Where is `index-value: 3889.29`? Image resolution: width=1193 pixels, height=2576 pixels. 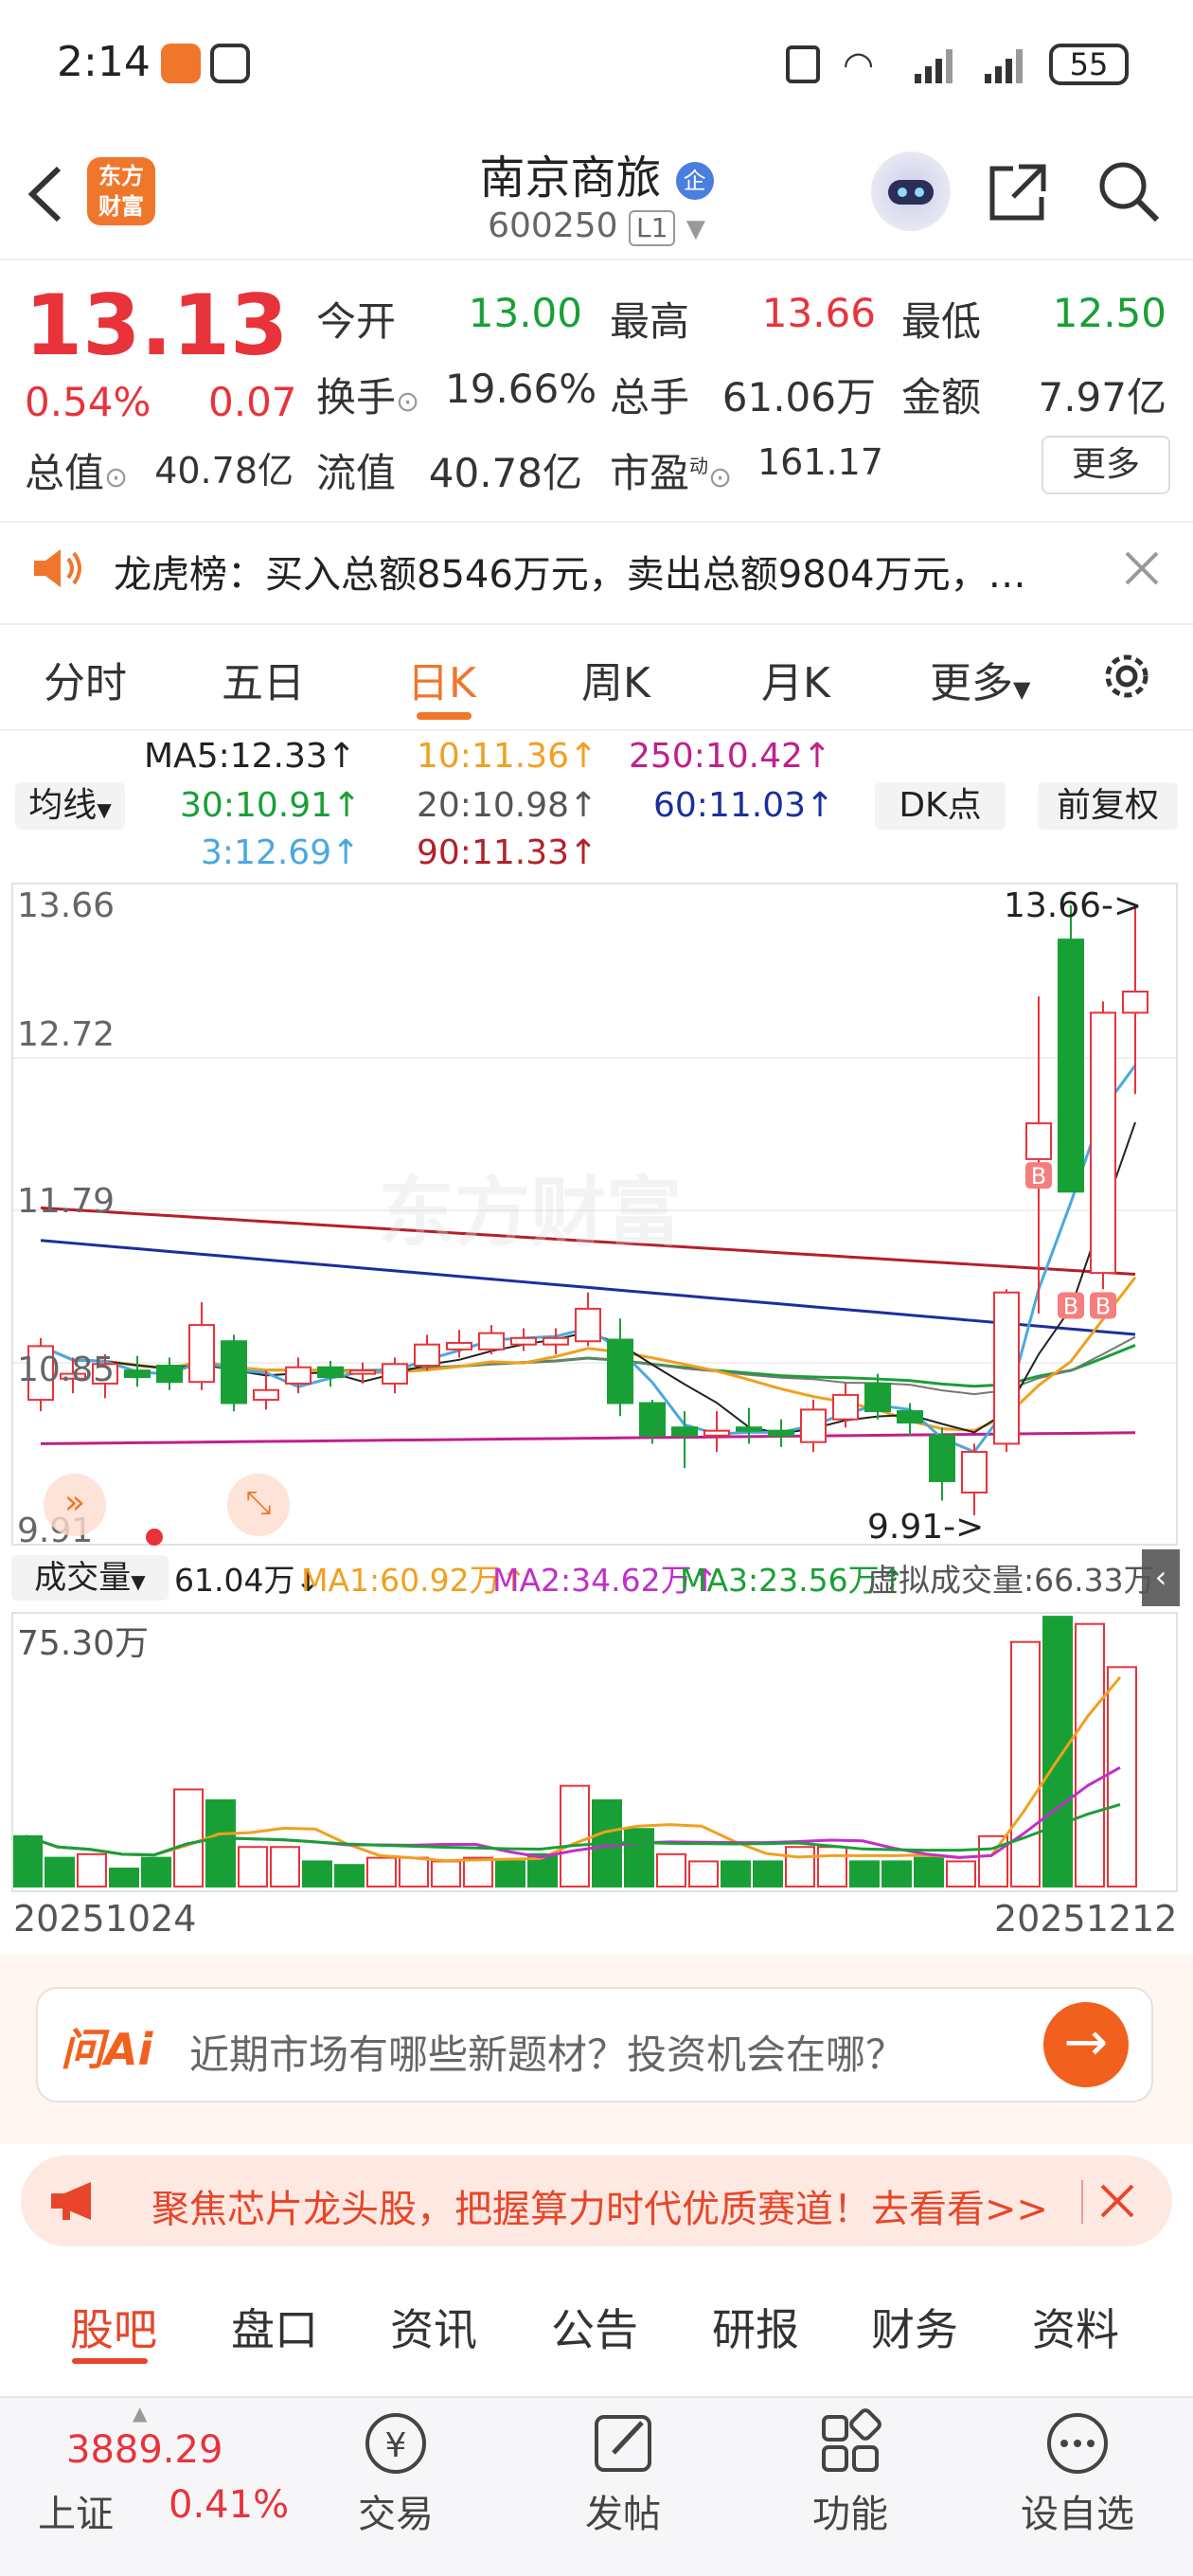
index-value: 3889.29 is located at coordinates (144, 2450).